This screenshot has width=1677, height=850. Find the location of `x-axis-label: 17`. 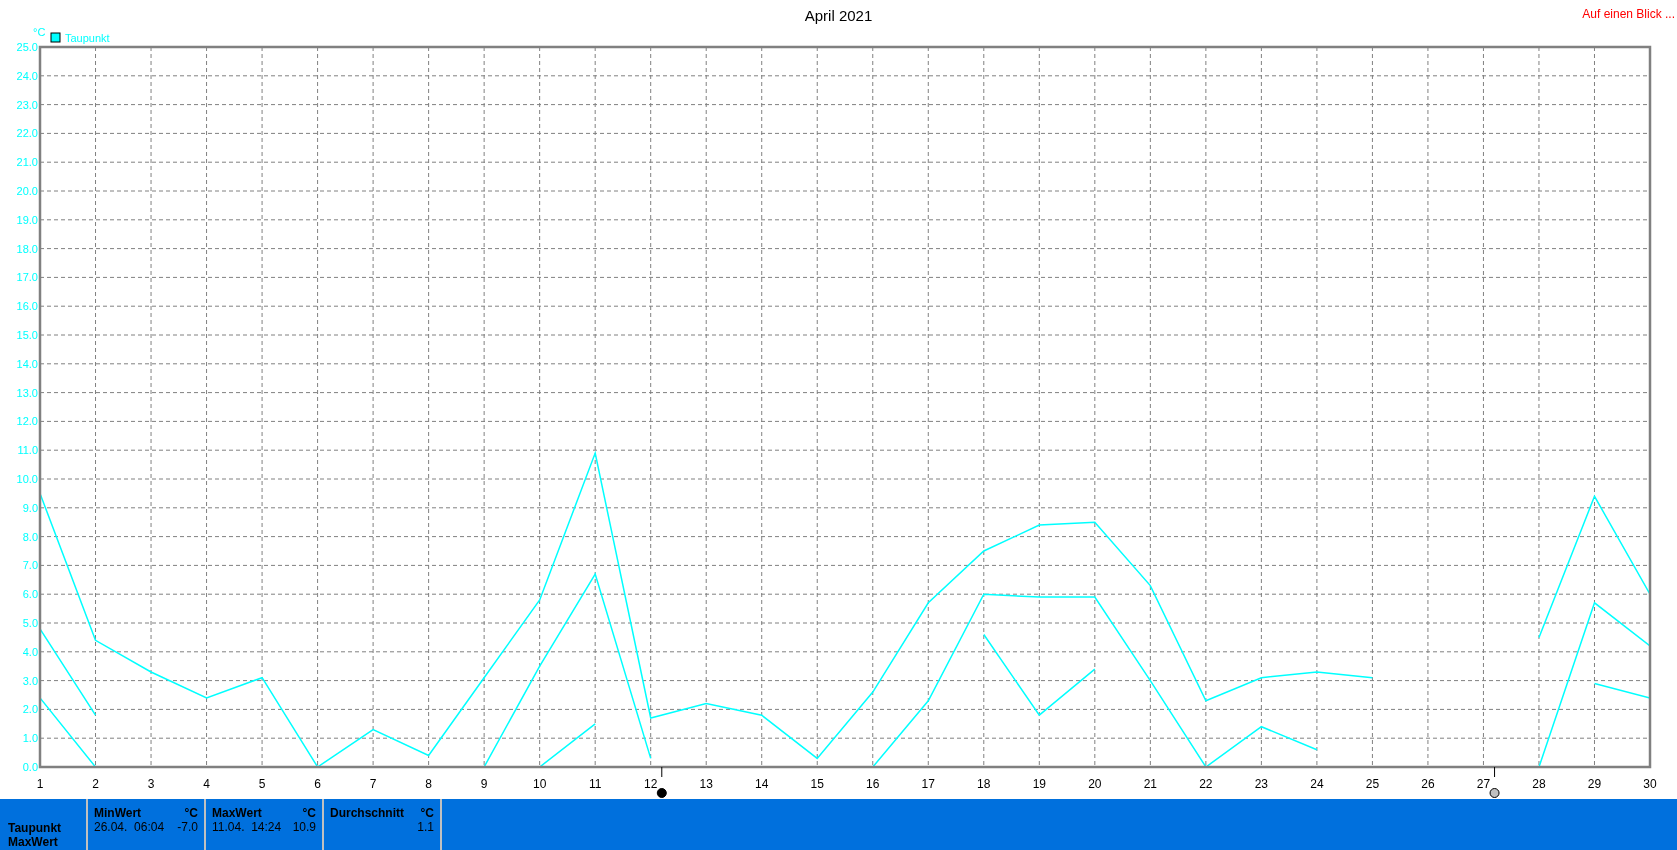

x-axis-label: 17 is located at coordinates (928, 784).